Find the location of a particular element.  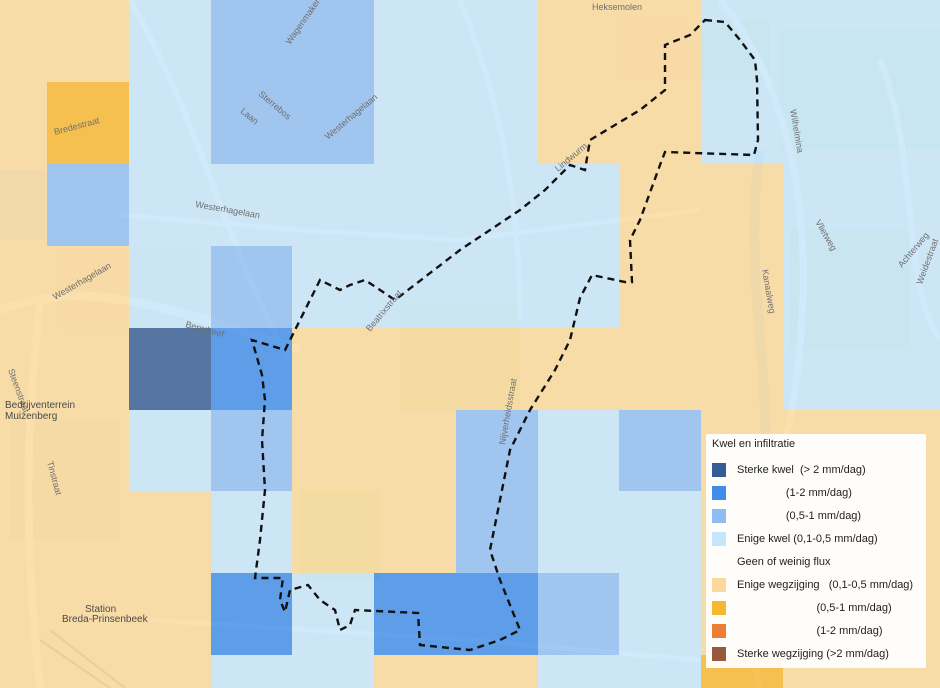

legend-label: Enige wegzijging (0,1-0,5 mm/dag) is located at coordinates (825, 584).